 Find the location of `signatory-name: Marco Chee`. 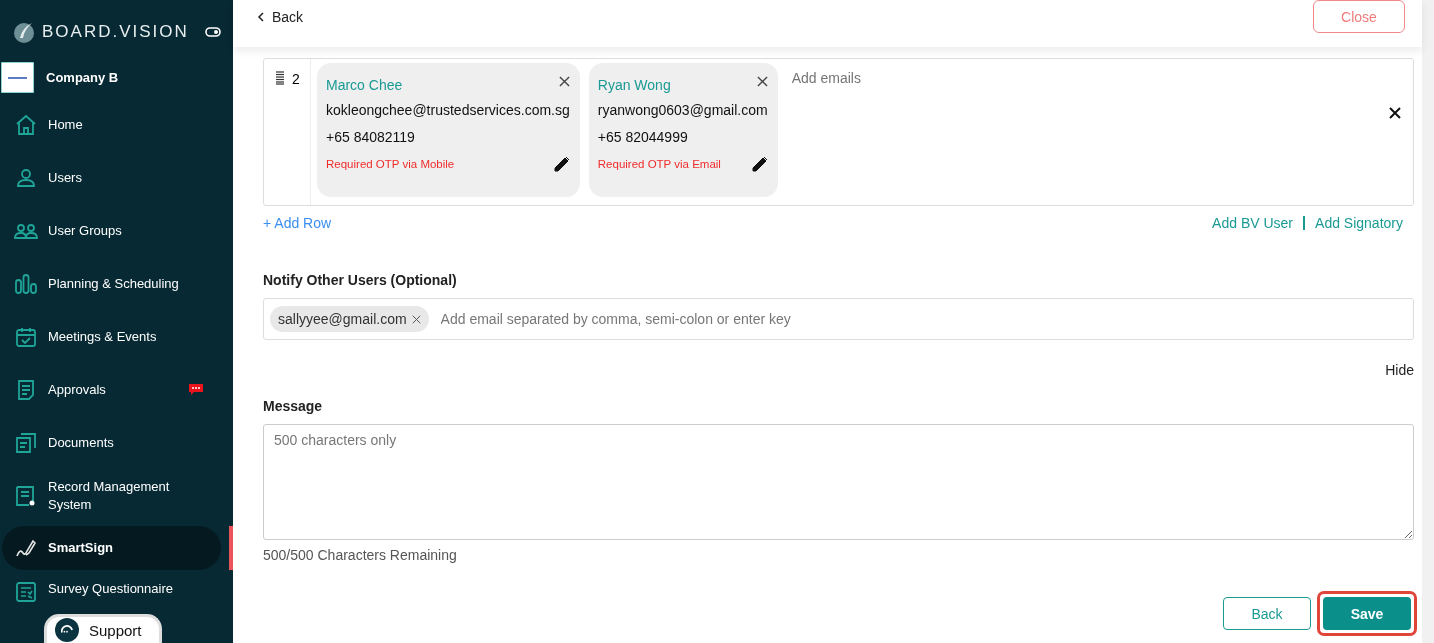

signatory-name: Marco Chee is located at coordinates (364, 85).